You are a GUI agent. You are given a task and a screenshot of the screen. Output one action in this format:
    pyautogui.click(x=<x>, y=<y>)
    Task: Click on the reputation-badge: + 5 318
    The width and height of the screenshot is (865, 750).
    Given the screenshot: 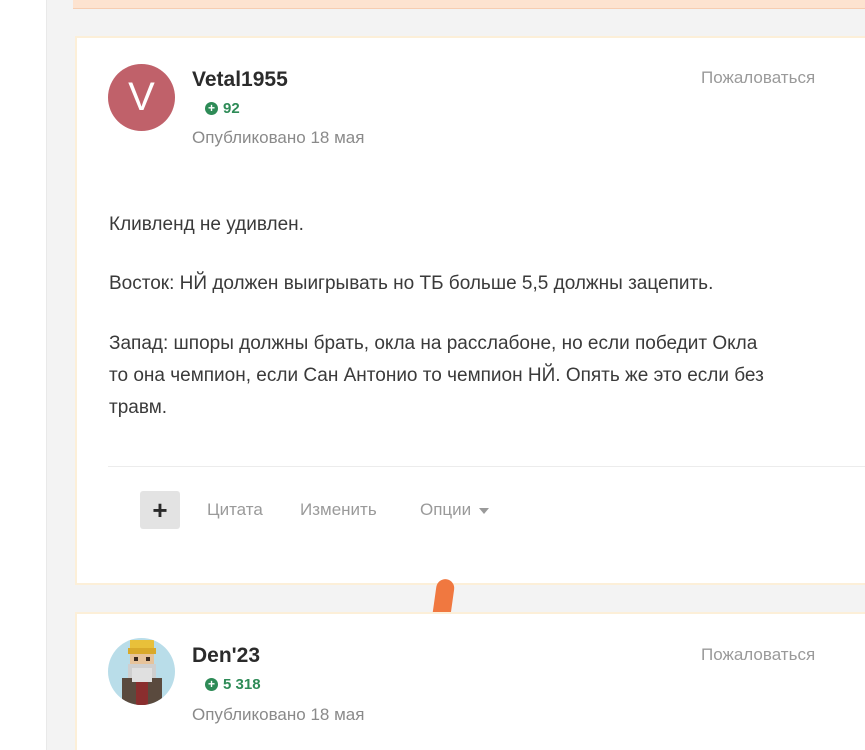 What is the action you would take?
    pyautogui.click(x=233, y=684)
    